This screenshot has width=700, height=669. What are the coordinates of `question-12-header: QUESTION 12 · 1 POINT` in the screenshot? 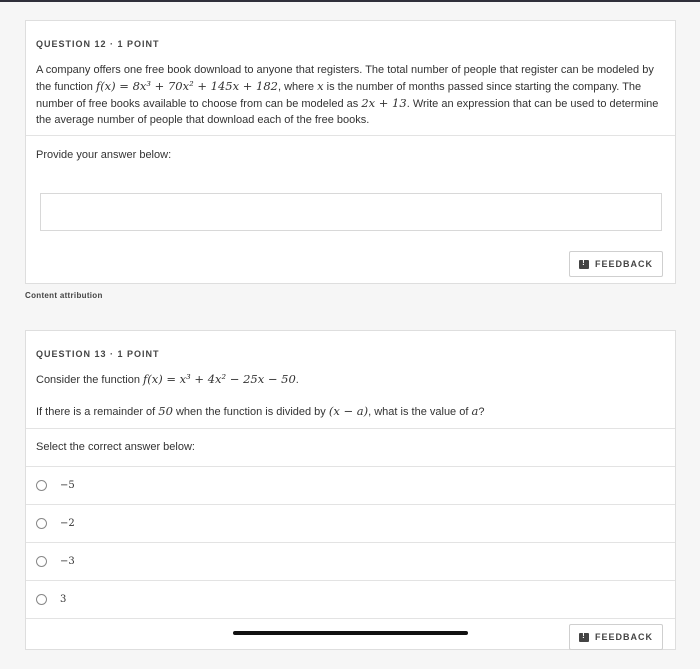 It's located at (98, 44).